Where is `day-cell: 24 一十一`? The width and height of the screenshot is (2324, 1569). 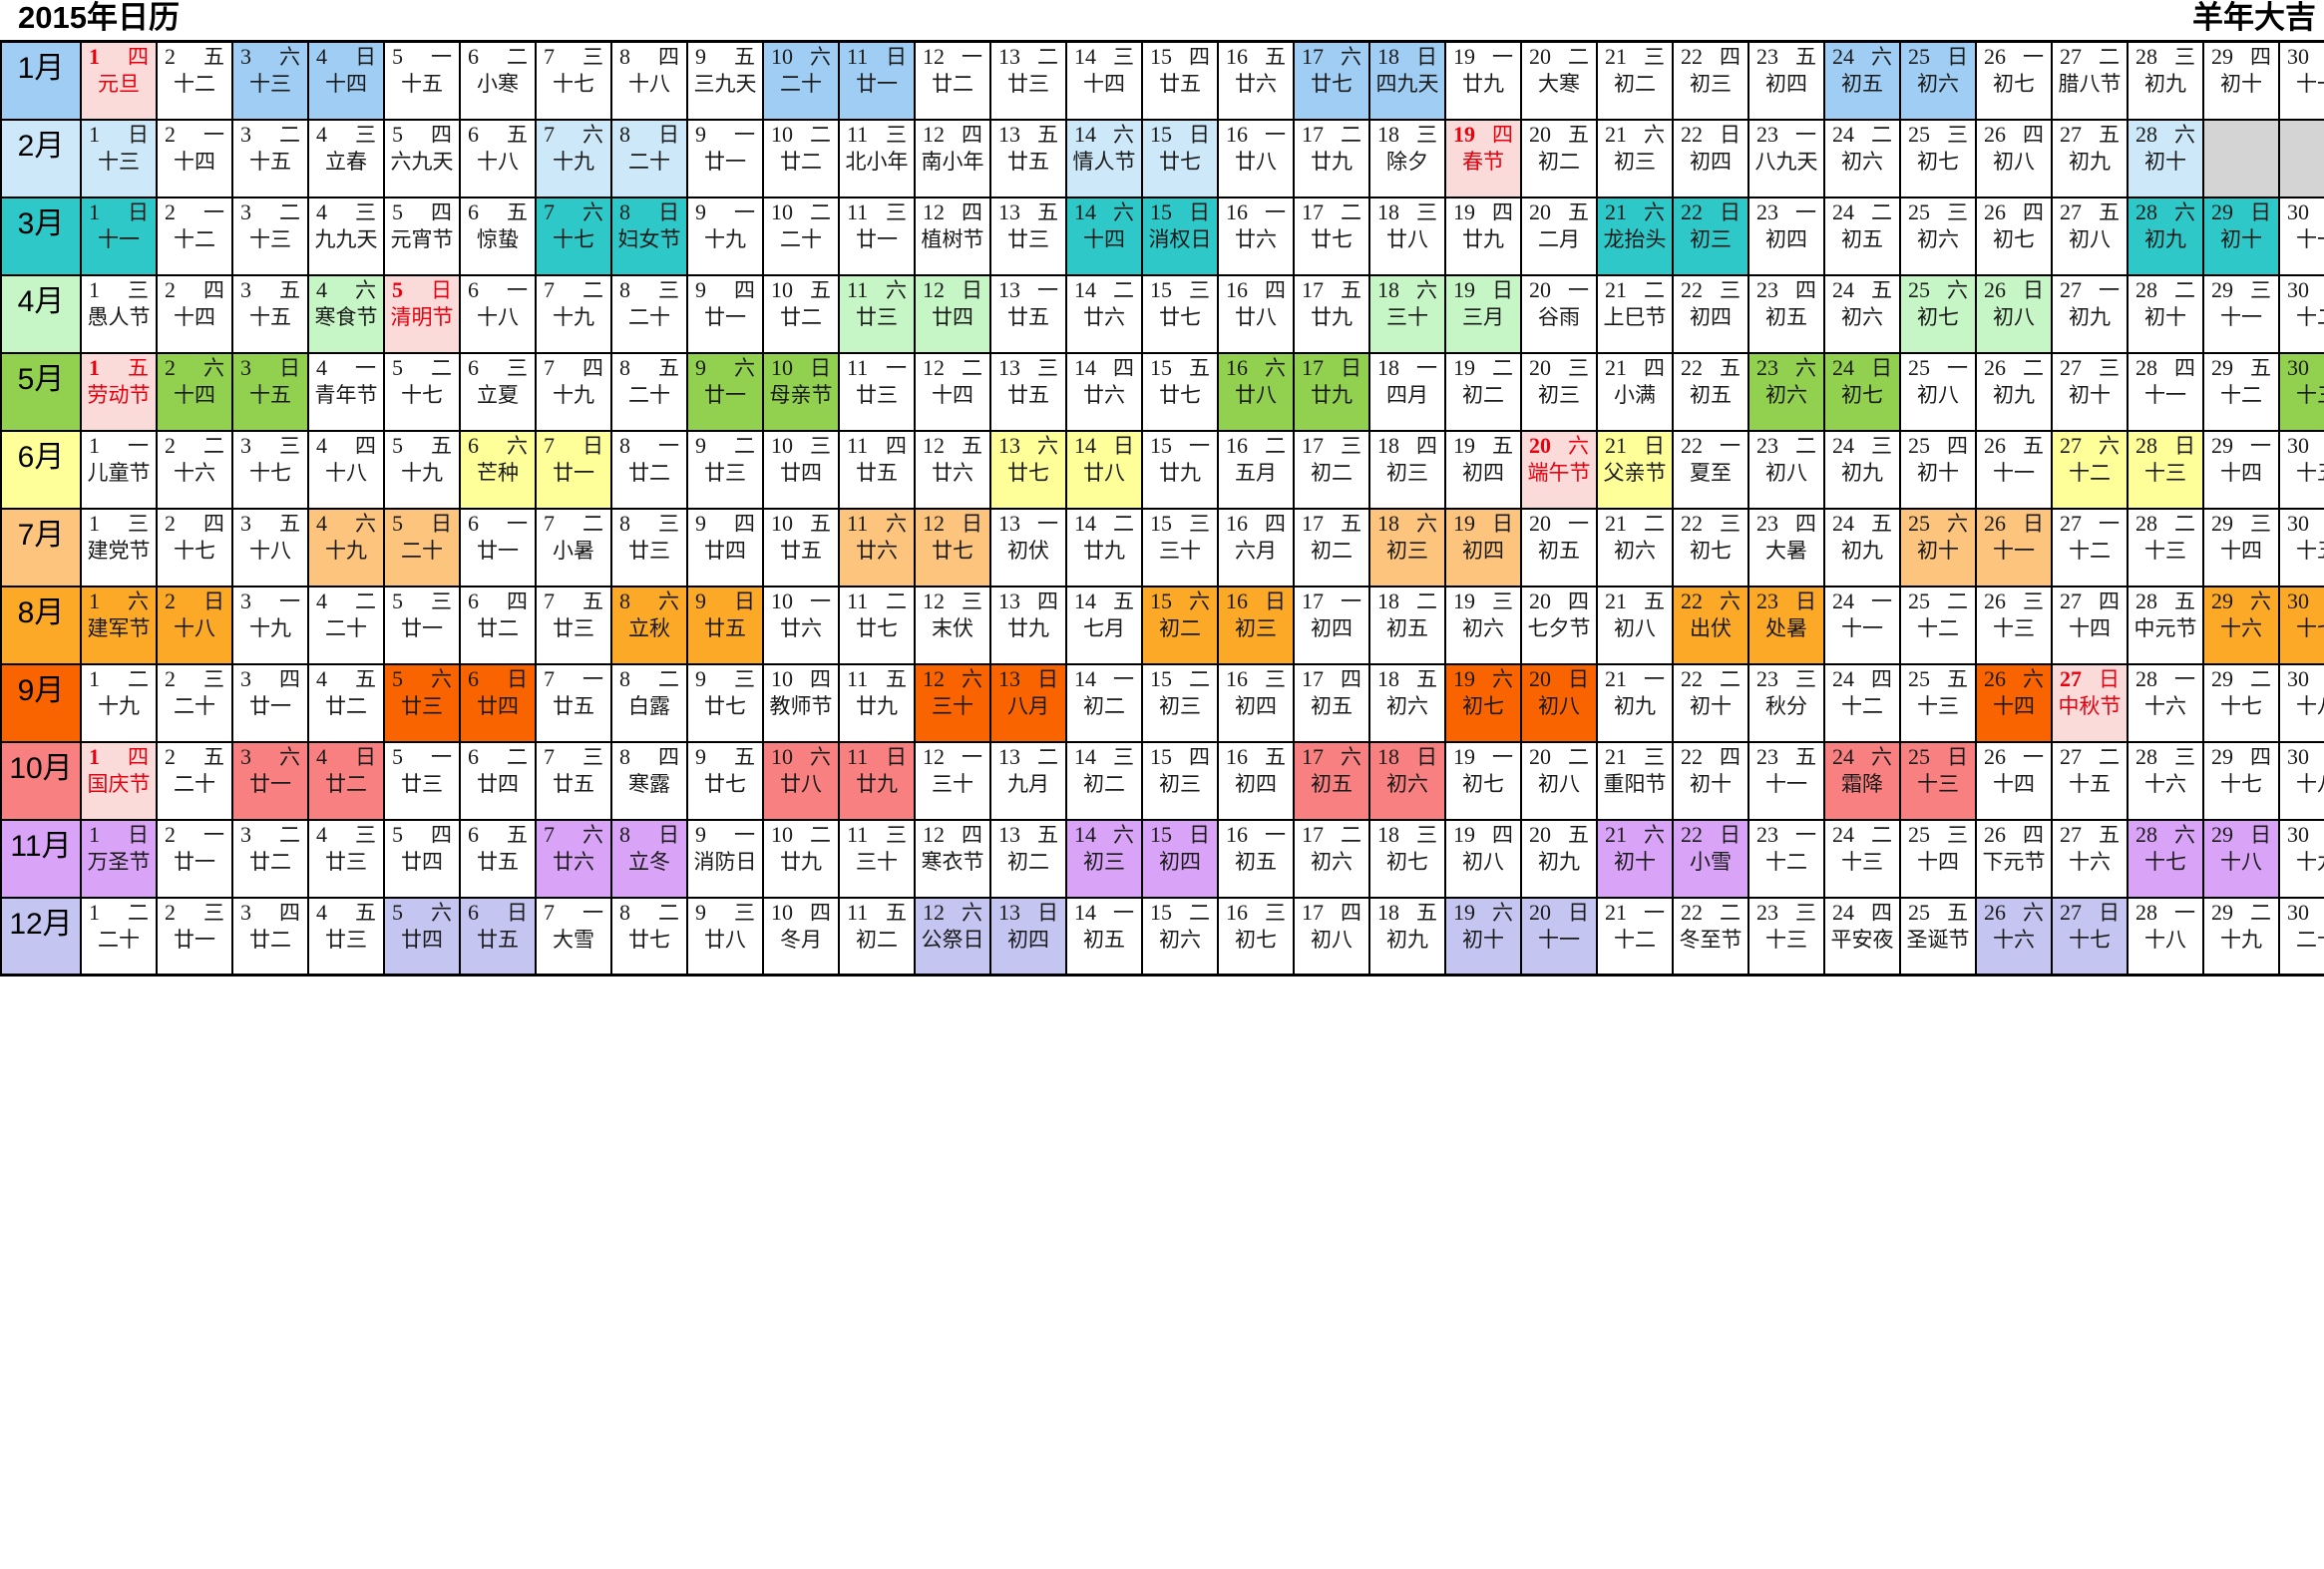 day-cell: 24 一十一 is located at coordinates (1862, 625).